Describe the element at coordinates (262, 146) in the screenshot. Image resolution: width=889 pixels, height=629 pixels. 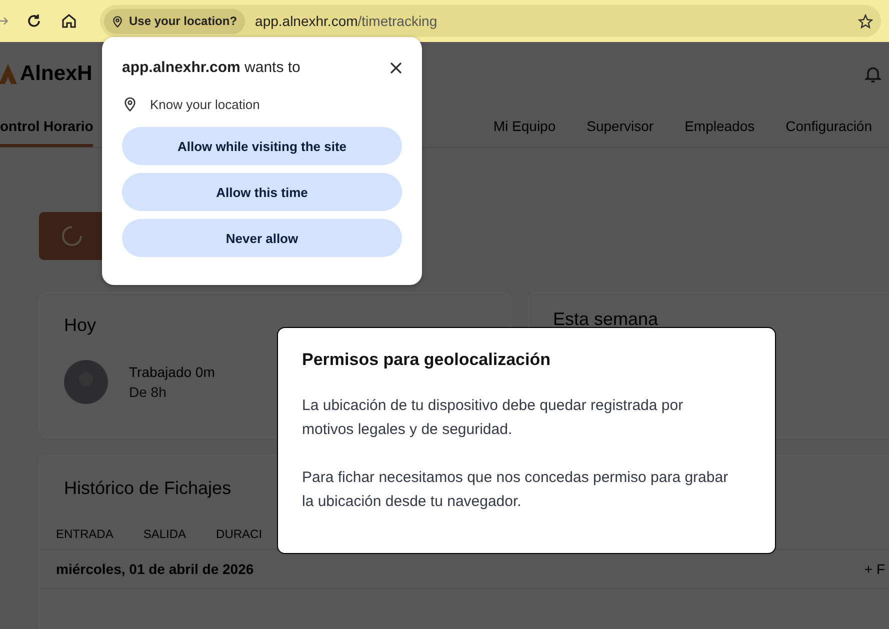
I see `permission-button: Allow while visiting the site` at that location.